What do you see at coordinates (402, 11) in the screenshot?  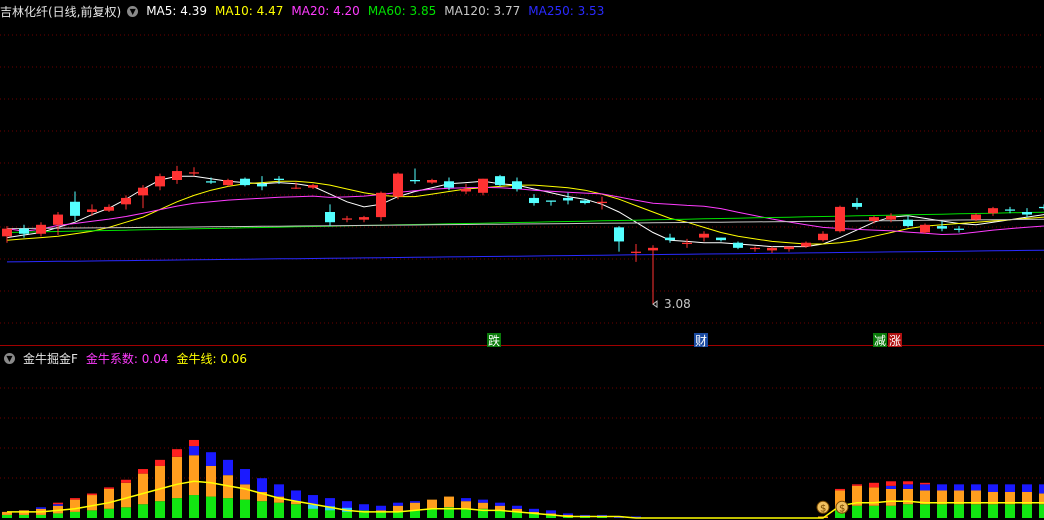 I see `ma60-value: MA60: 3.85` at bounding box center [402, 11].